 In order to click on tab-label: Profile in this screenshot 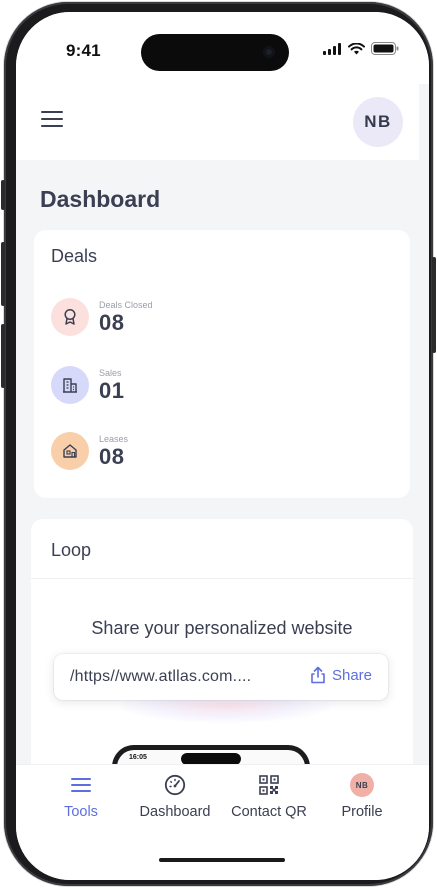, I will do `click(362, 812)`.